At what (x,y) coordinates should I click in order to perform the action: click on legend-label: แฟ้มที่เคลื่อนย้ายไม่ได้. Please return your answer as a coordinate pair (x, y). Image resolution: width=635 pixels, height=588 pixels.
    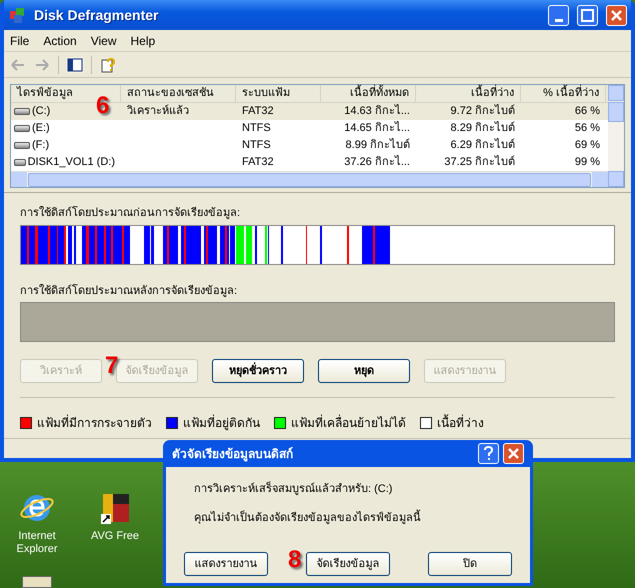
    Looking at the image, I should click on (348, 423).